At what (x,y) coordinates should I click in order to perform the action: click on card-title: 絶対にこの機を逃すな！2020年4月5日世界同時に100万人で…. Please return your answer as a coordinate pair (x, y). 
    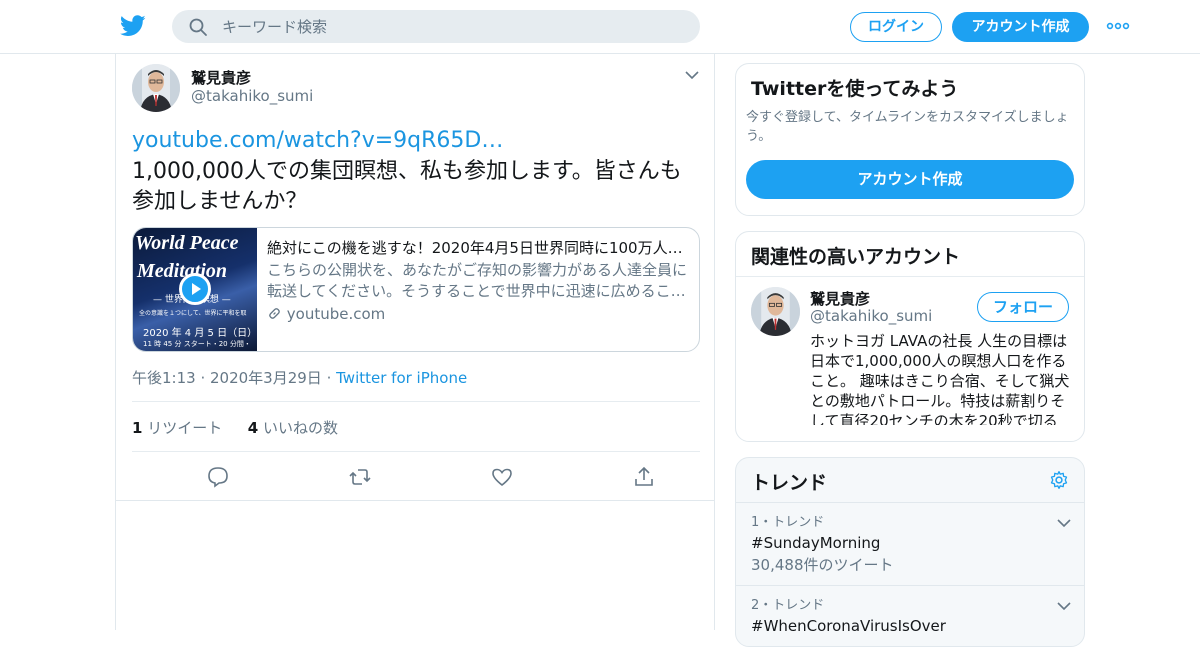
    Looking at the image, I should click on (479, 248).